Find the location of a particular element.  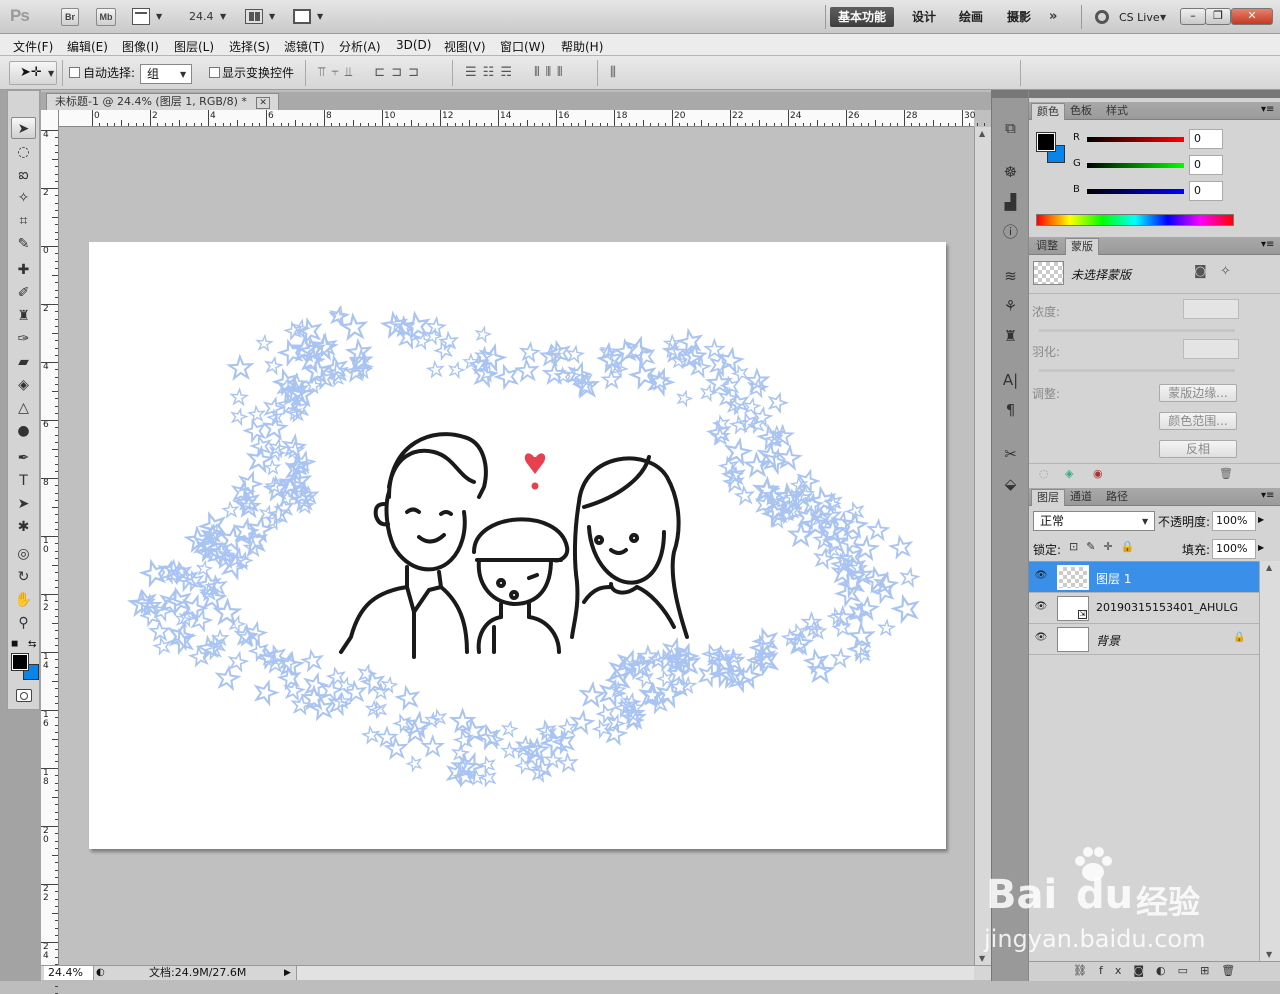

tool-presets-icon: ✂ is located at coordinates (1010, 454).